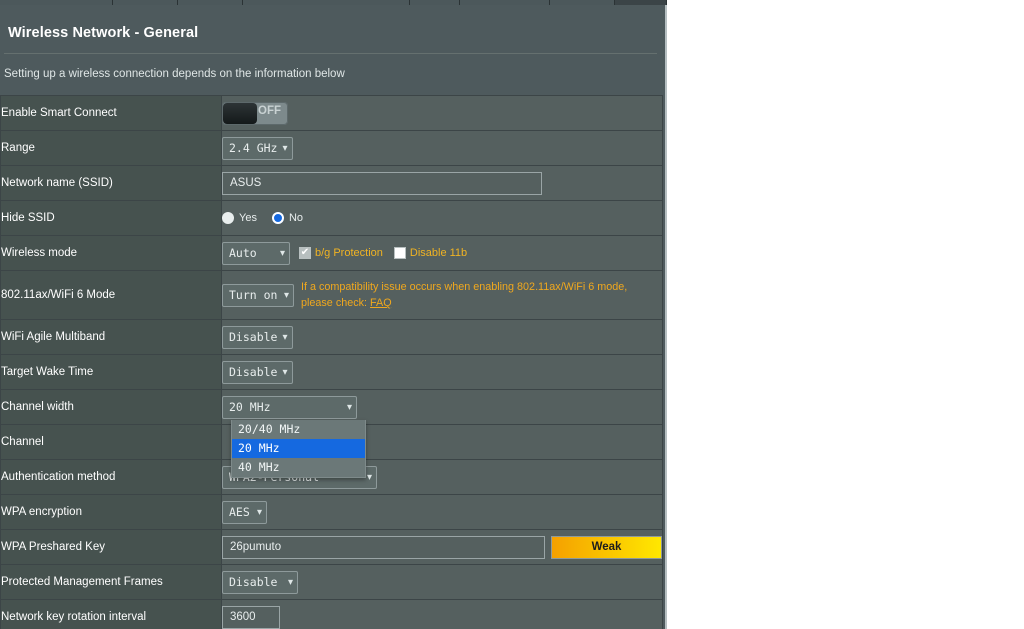 This screenshot has height=629, width=1024. I want to click on bg-protection-checkbox, so click(305, 253).